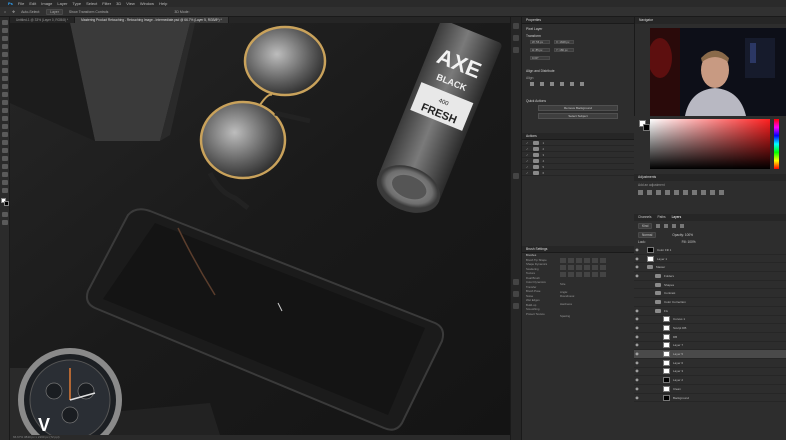 Image resolution: width=786 pixels, height=440 pixels. What do you see at coordinates (710, 268) in the screenshot?
I see `layer-row: ◉ Master` at bounding box center [710, 268].